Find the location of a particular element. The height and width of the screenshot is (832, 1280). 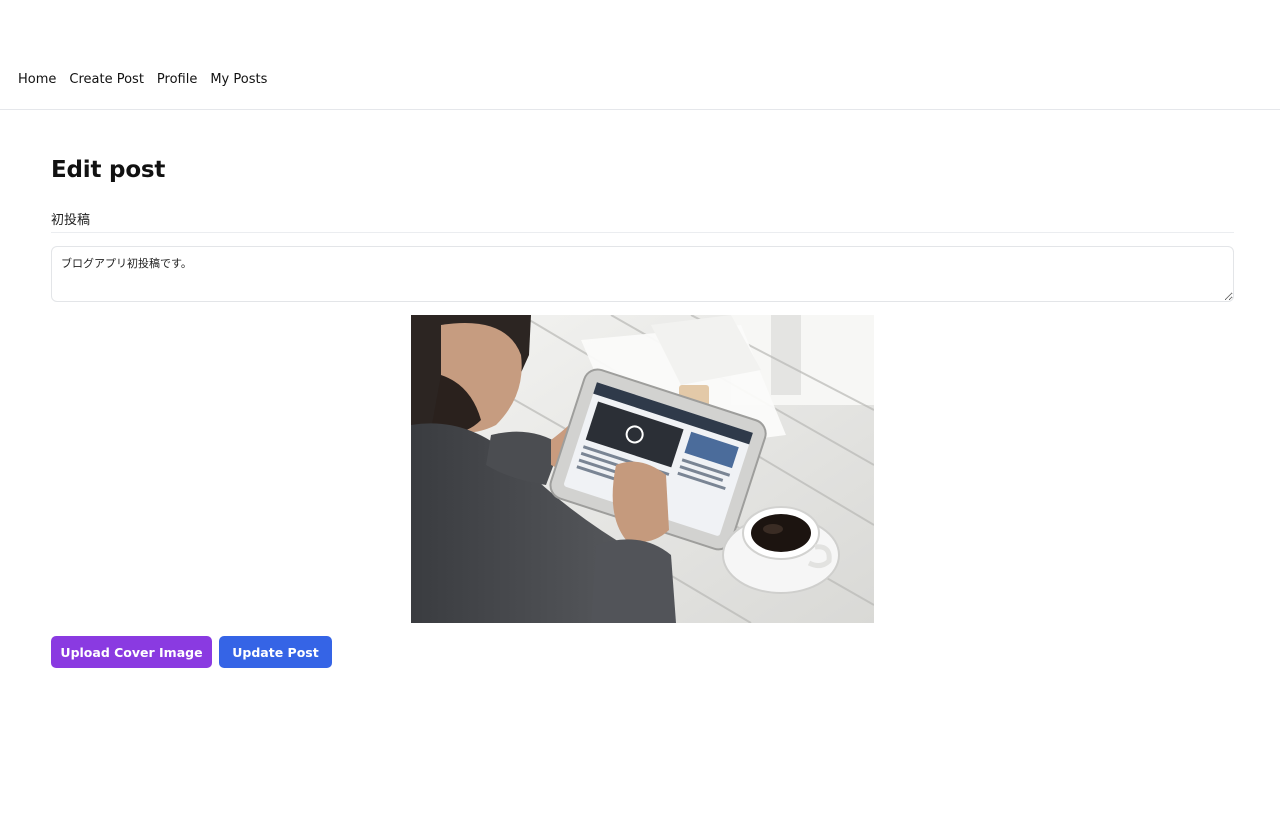

nav-link-my-posts: My Posts is located at coordinates (238, 80).